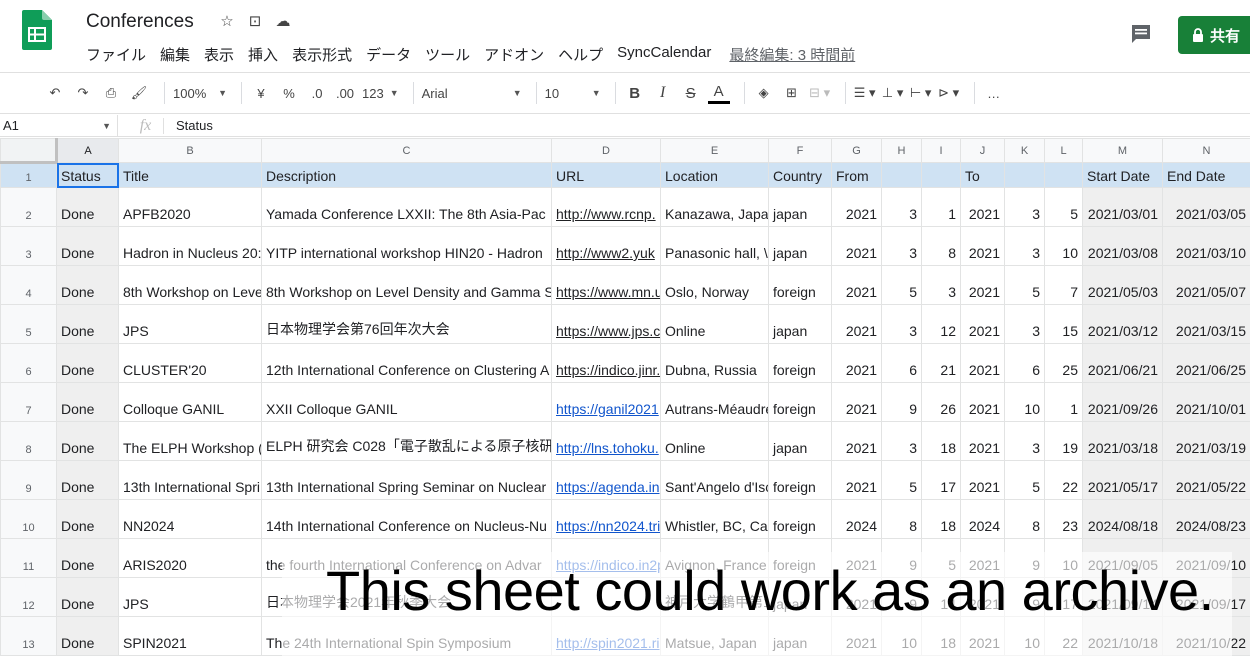 Image resolution: width=1250 pixels, height=662 pixels. I want to click on cell-h1, so click(901, 175).